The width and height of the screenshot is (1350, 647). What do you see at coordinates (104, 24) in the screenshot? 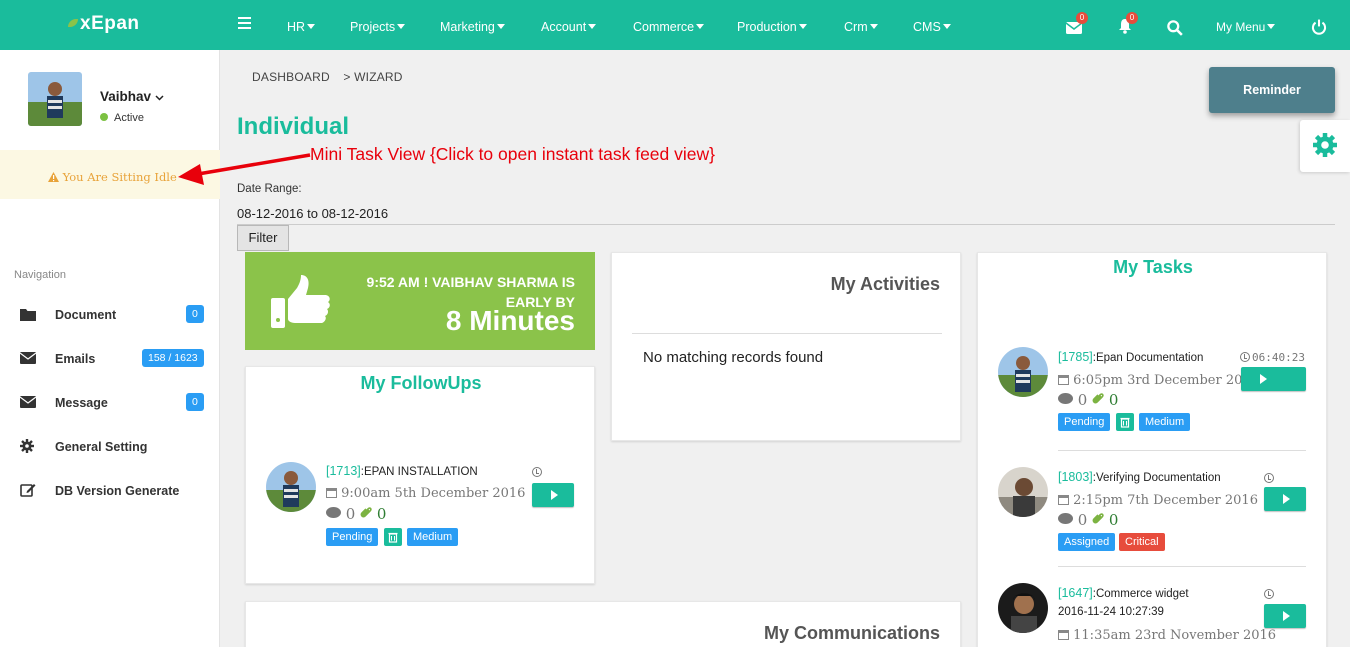
I see `app-logo: xEpan` at bounding box center [104, 24].